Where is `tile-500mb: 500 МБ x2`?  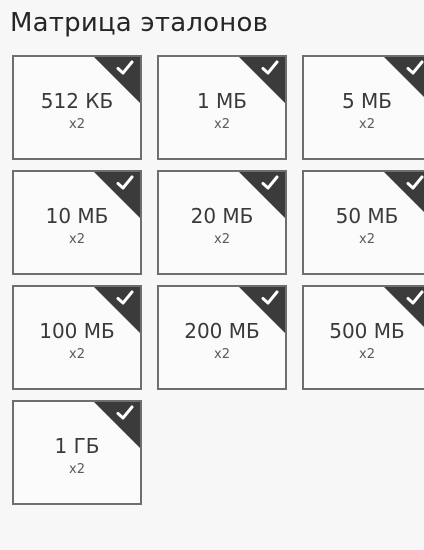 tile-500mb: 500 МБ x2 is located at coordinates (363, 337).